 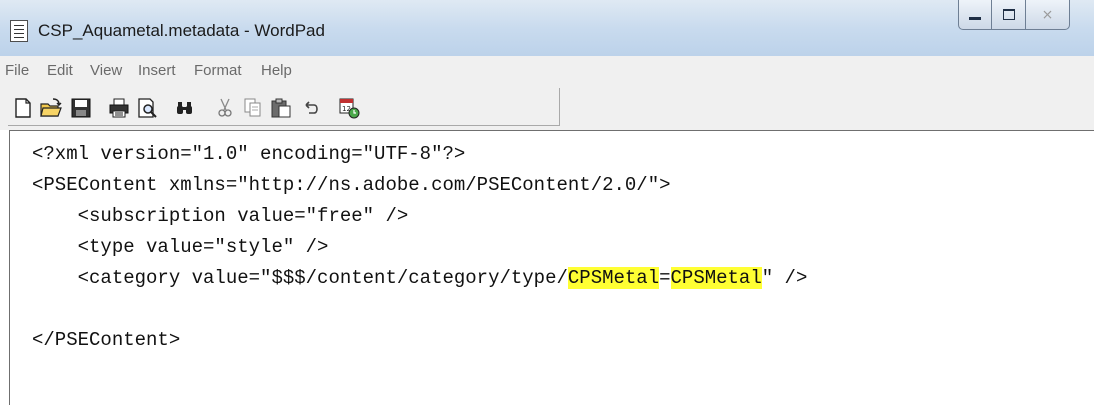 I want to click on menu-format: Format, so click(x=218, y=70).